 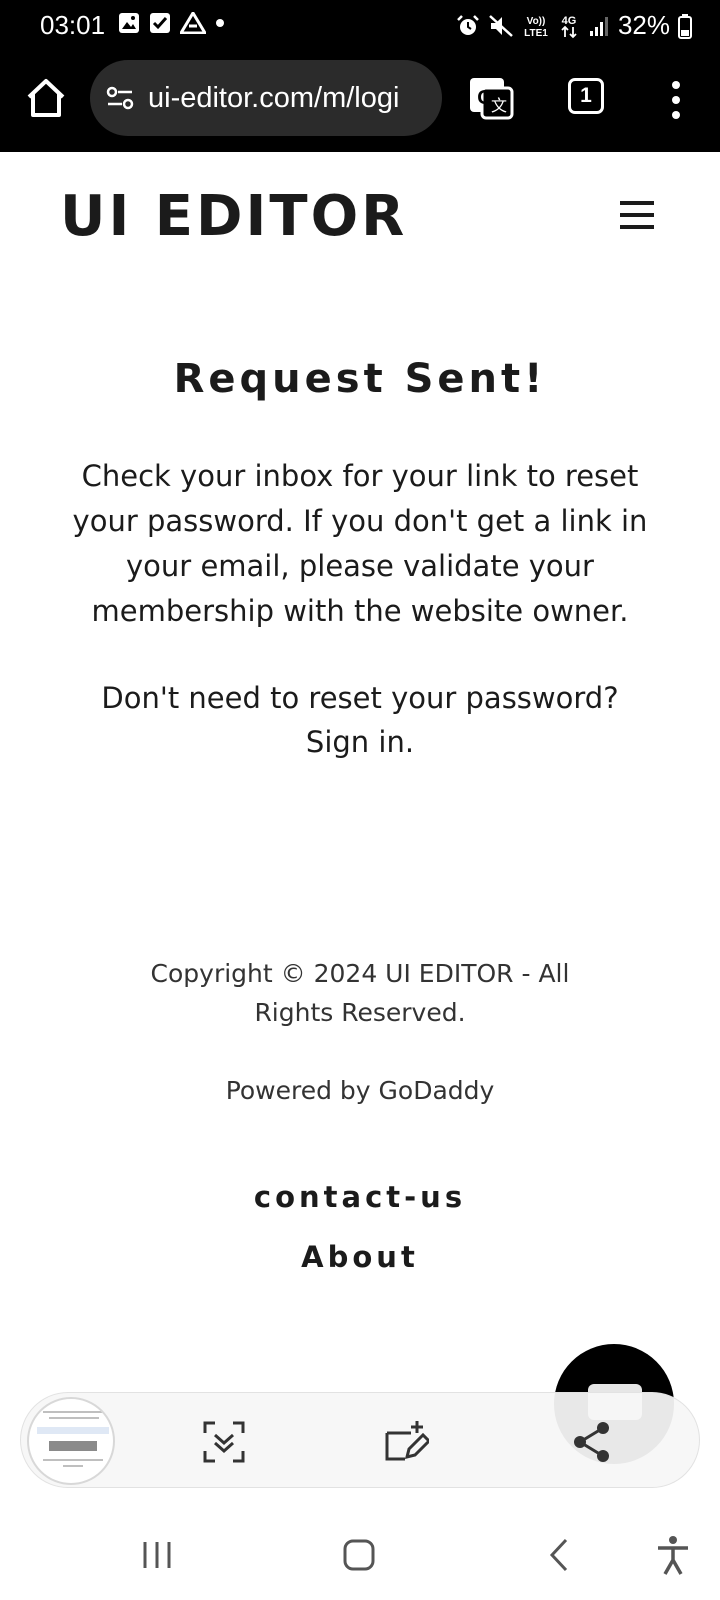 What do you see at coordinates (193, 23) in the screenshot?
I see `drive-icon` at bounding box center [193, 23].